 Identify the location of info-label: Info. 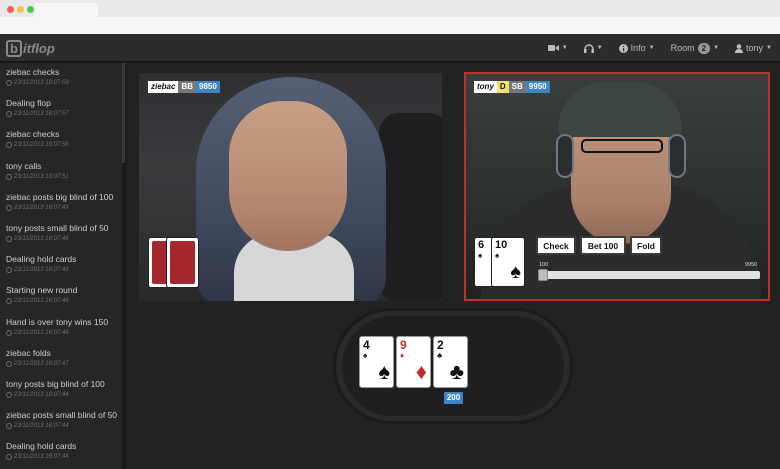
(638, 48).